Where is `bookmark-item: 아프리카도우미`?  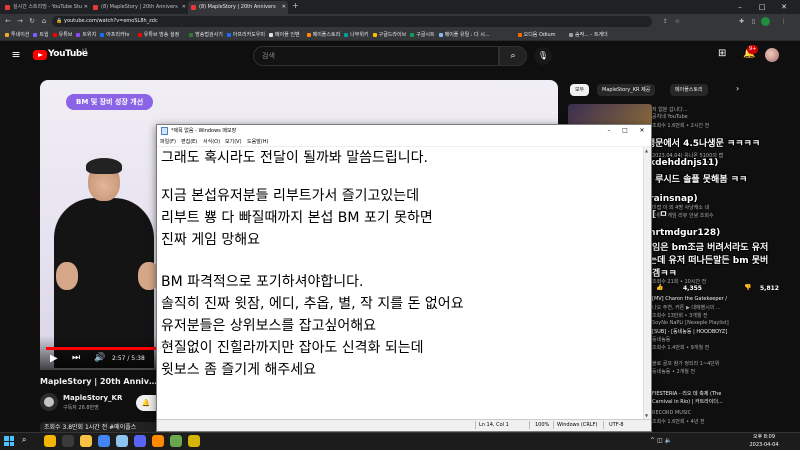
bookmark-item: 아프리카도우미 is located at coordinates (245, 35).